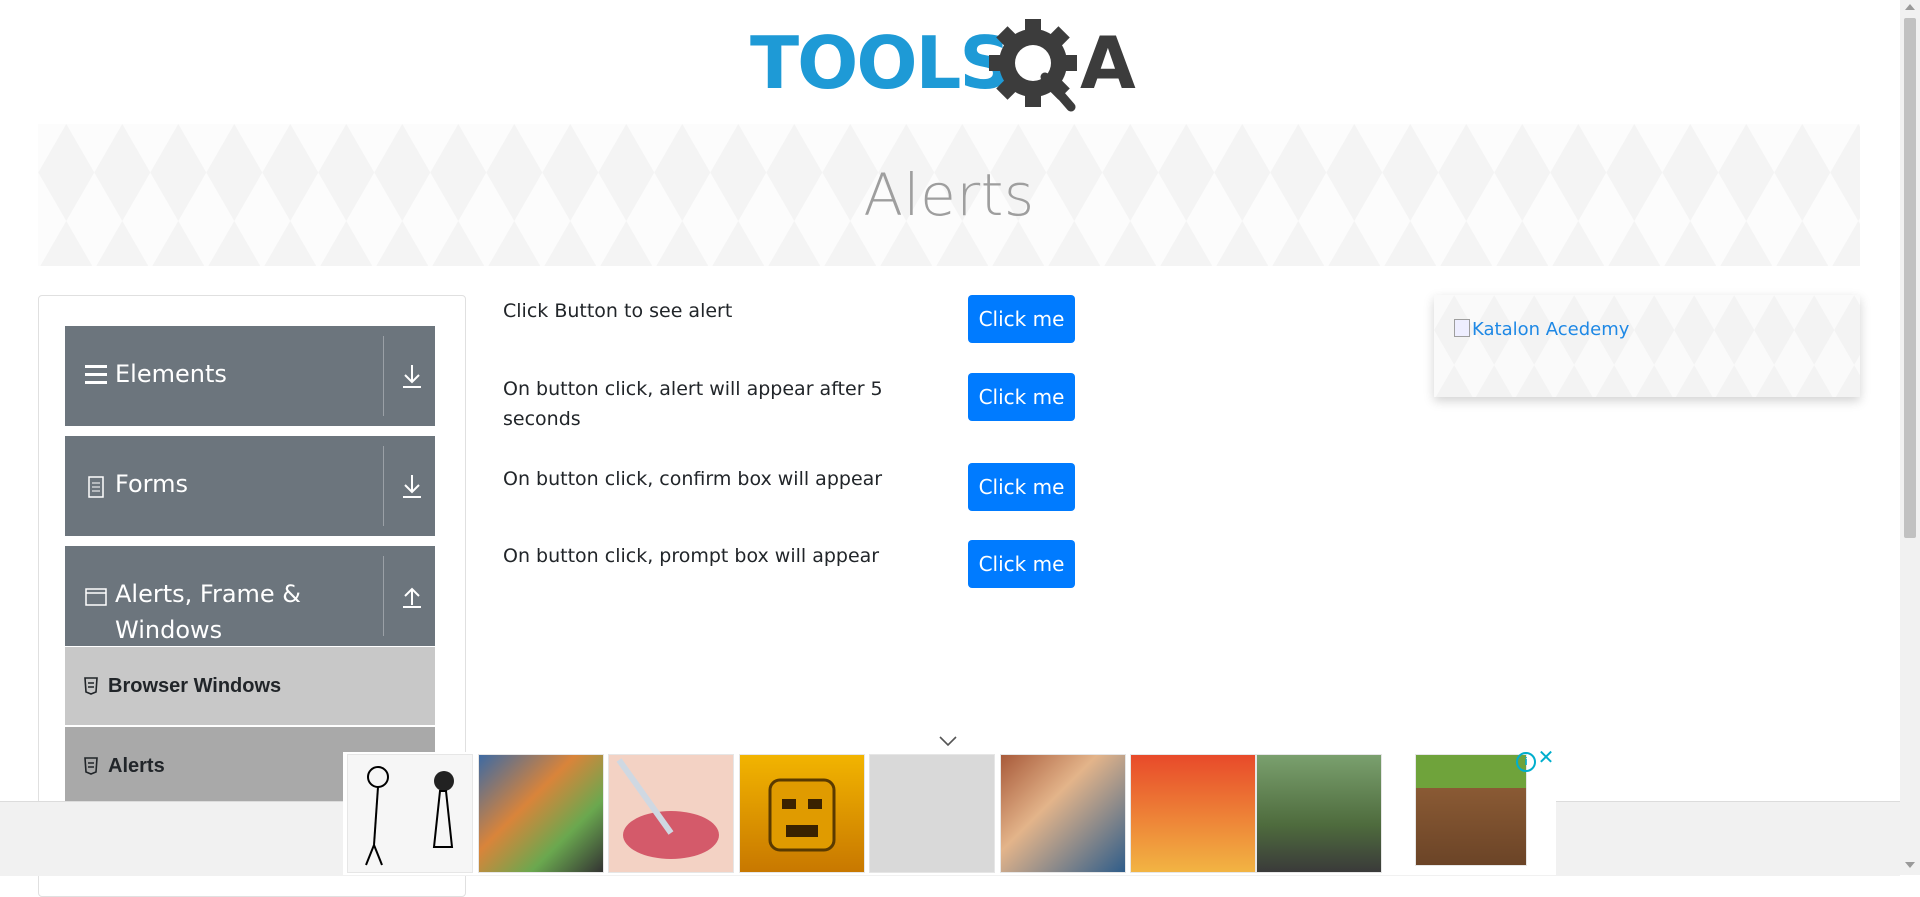  I want to click on ad-thumb-temple-run, so click(802, 813).